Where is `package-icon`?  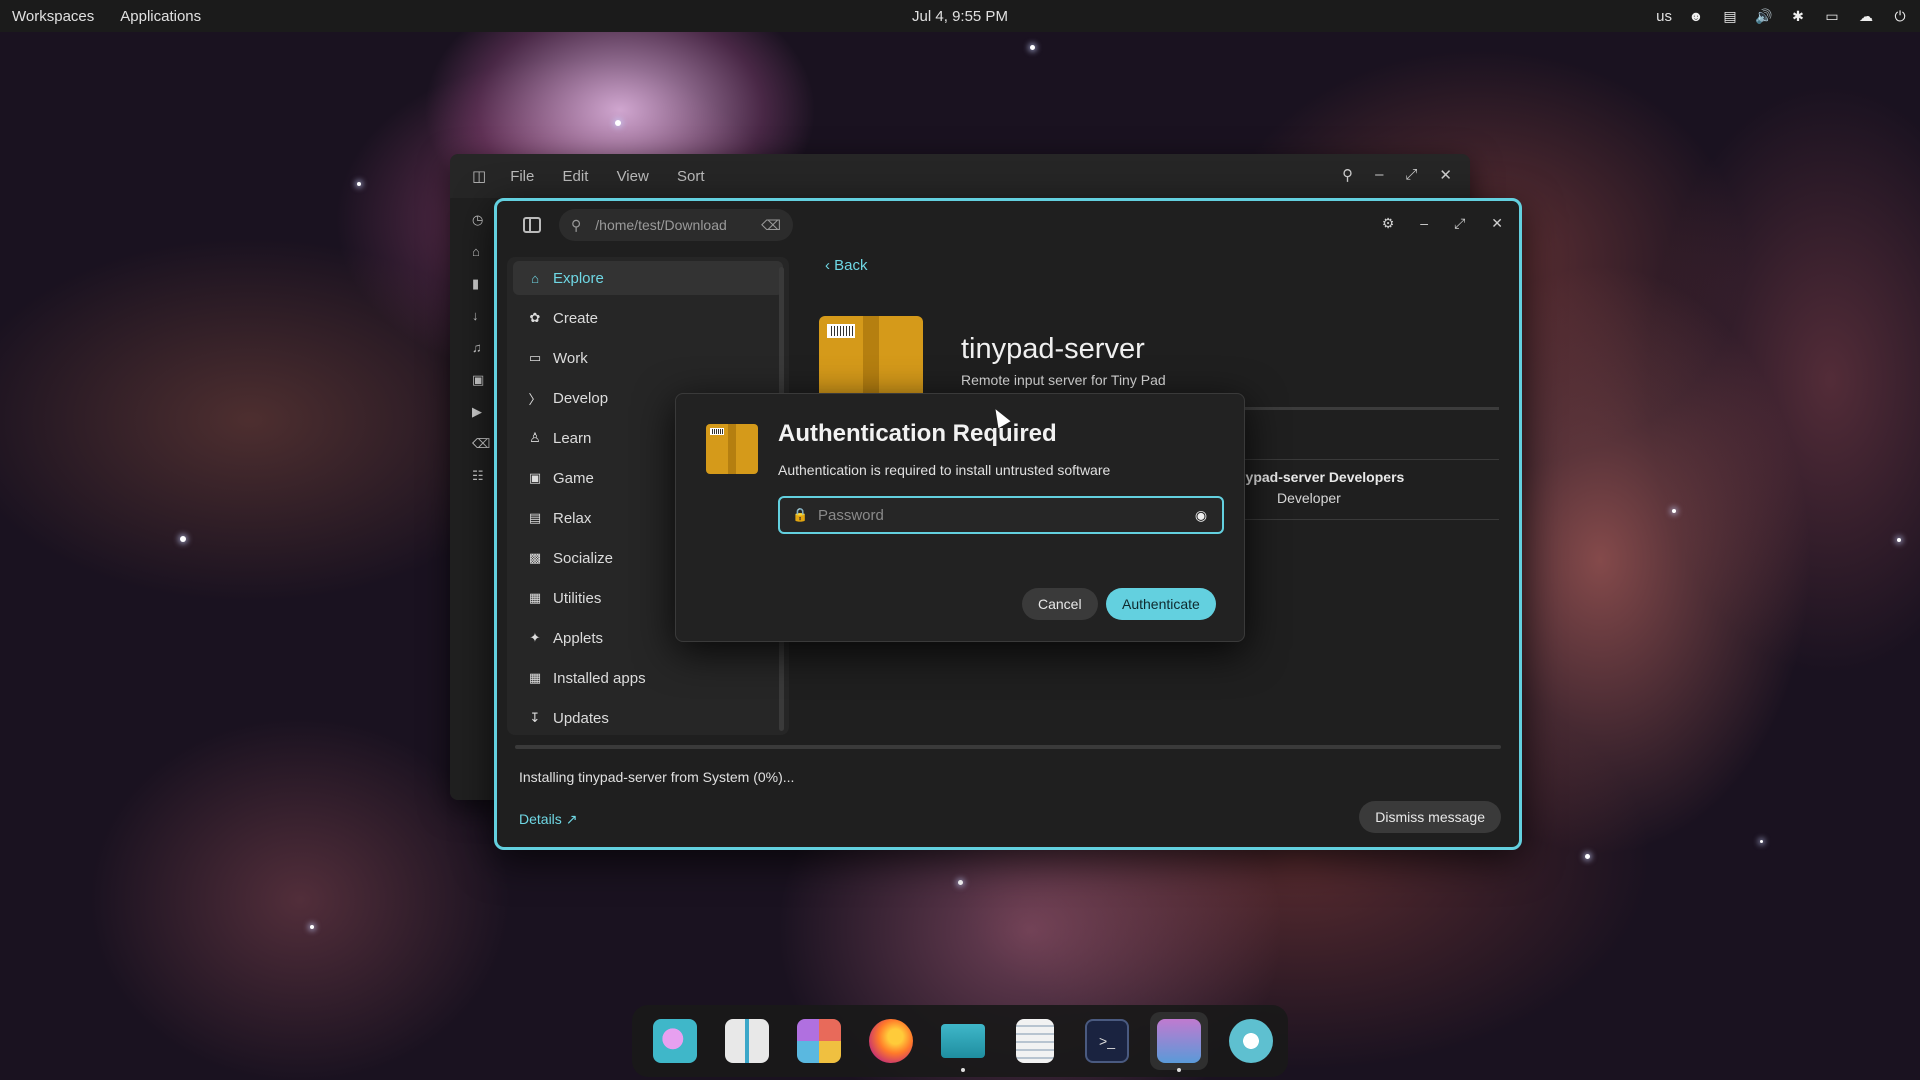 package-icon is located at coordinates (732, 449).